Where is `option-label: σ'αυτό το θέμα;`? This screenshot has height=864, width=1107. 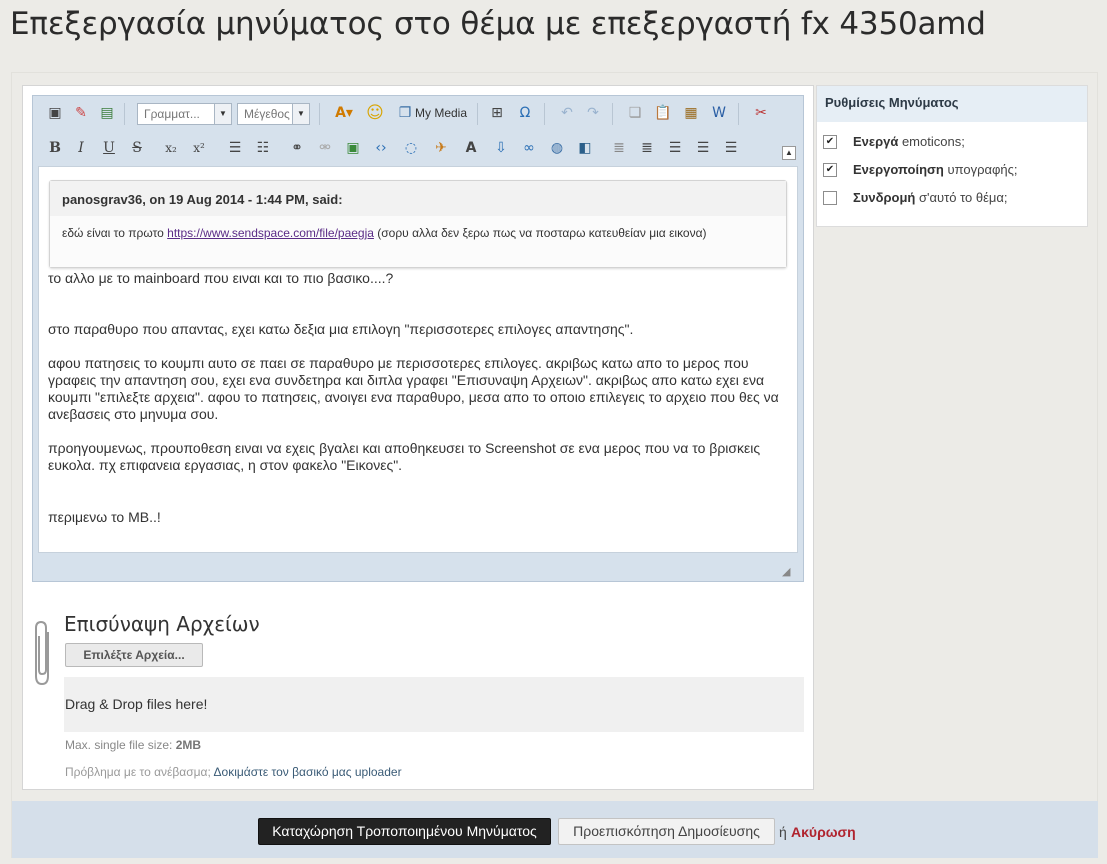
option-label: σ'αυτό το θέμα; is located at coordinates (961, 197).